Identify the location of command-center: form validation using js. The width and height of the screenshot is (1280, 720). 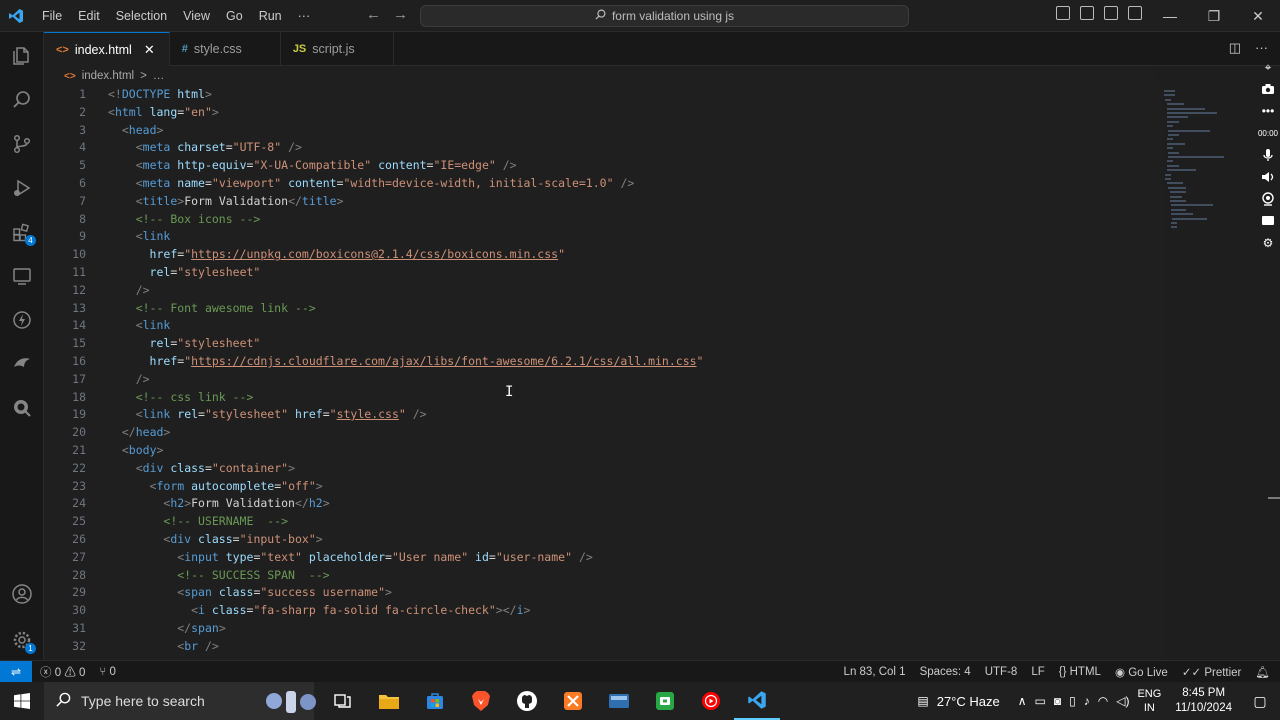
(664, 16).